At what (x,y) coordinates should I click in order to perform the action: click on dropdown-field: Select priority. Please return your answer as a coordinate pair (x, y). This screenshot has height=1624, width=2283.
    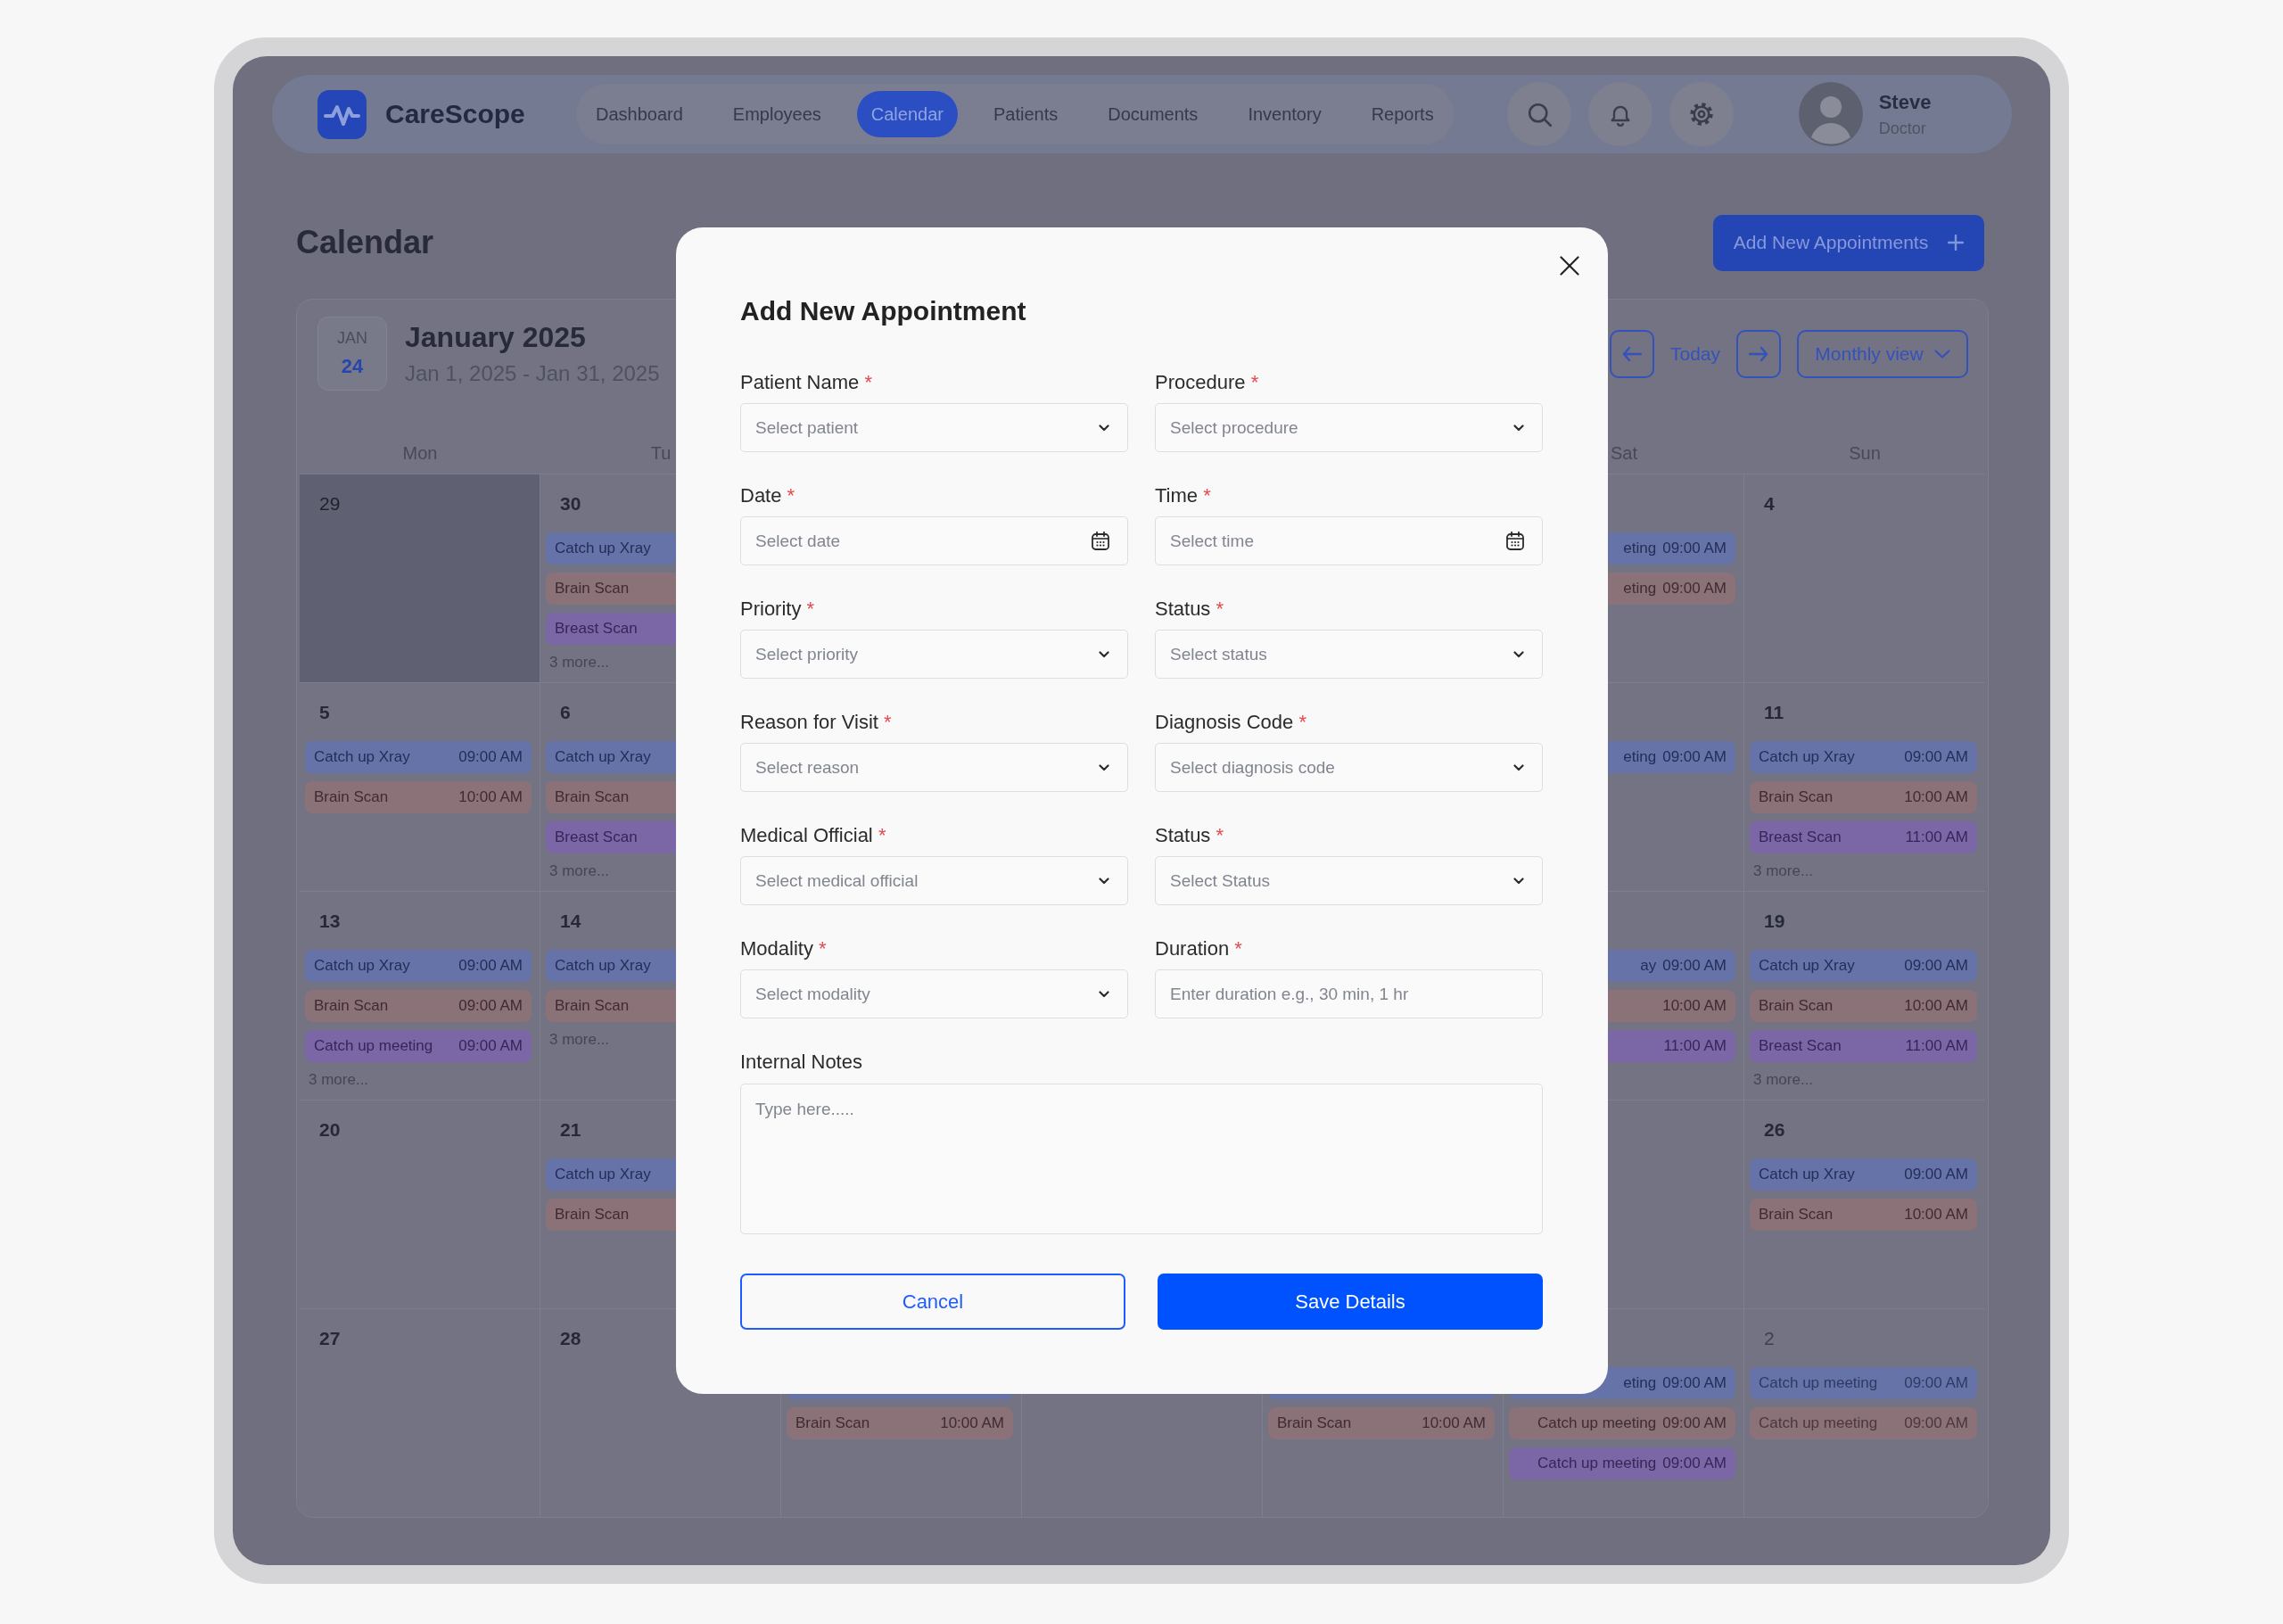
    Looking at the image, I should click on (934, 654).